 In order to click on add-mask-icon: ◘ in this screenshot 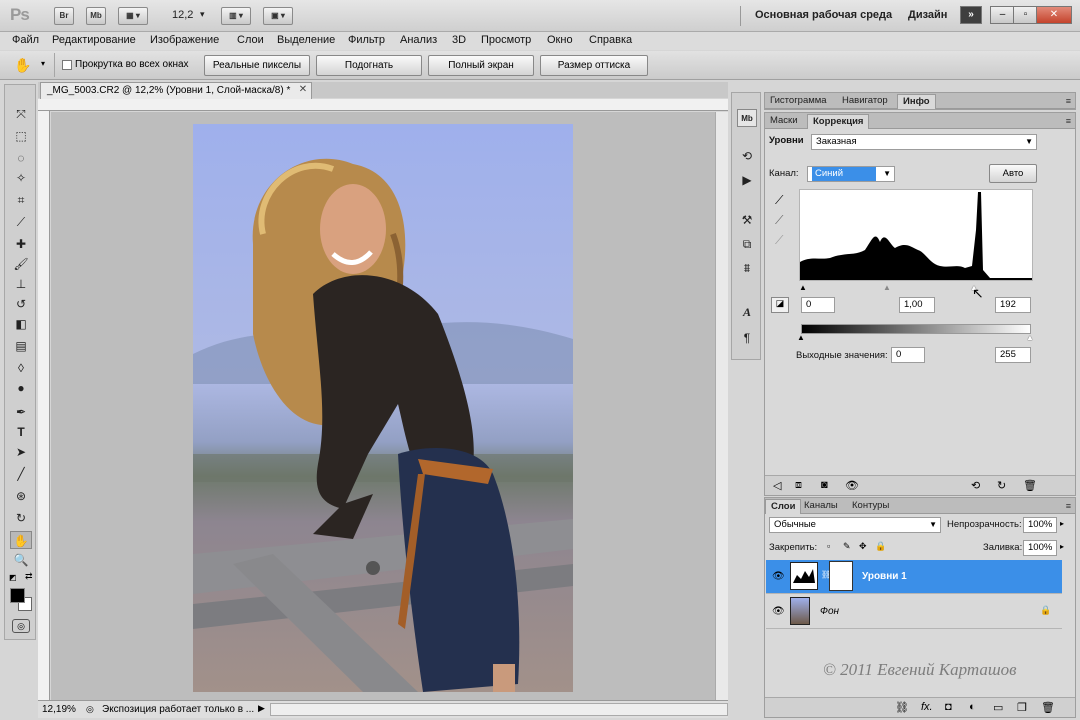, I will do `click(948, 707)`.